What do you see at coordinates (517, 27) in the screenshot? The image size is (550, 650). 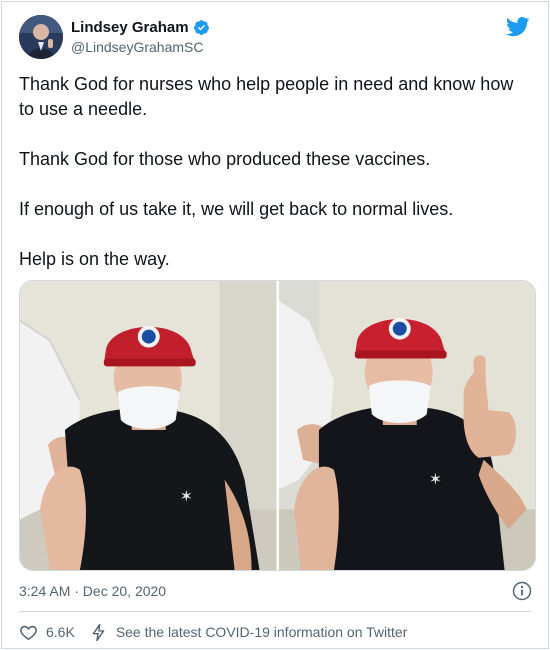 I see `twitter-bird-icon` at bounding box center [517, 27].